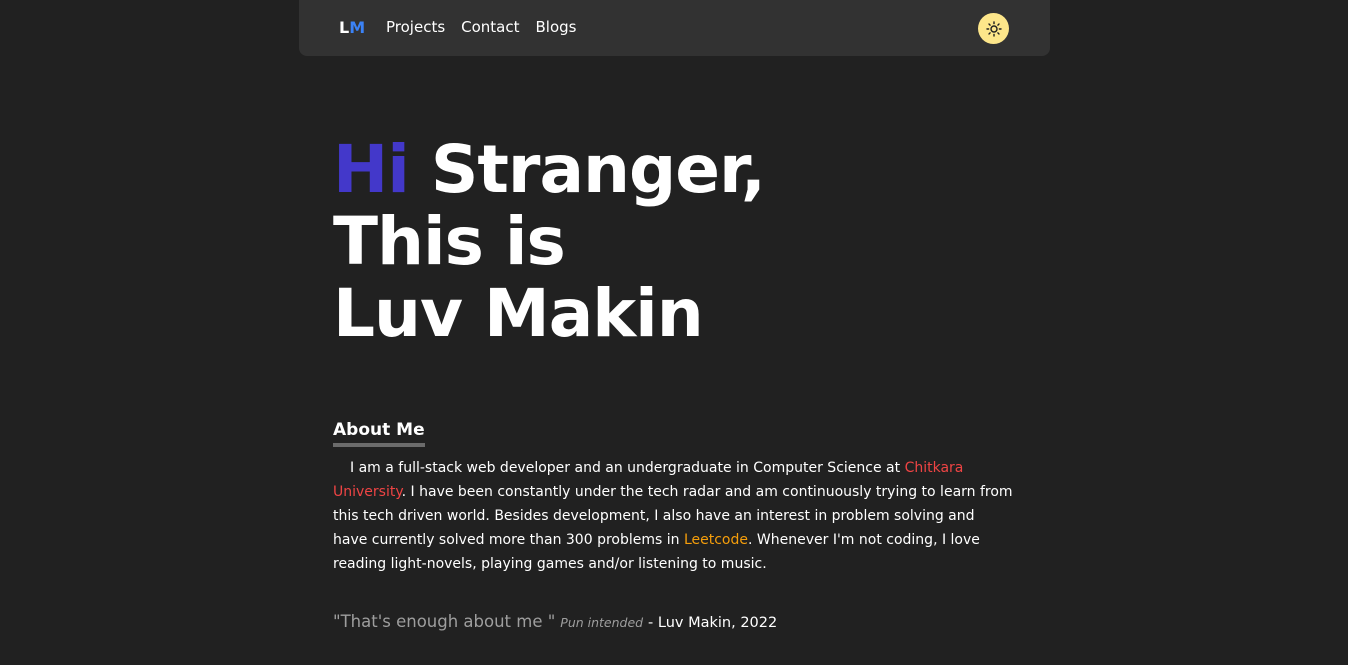  I want to click on nav-links: Projects Contact Blogs, so click(481, 27).